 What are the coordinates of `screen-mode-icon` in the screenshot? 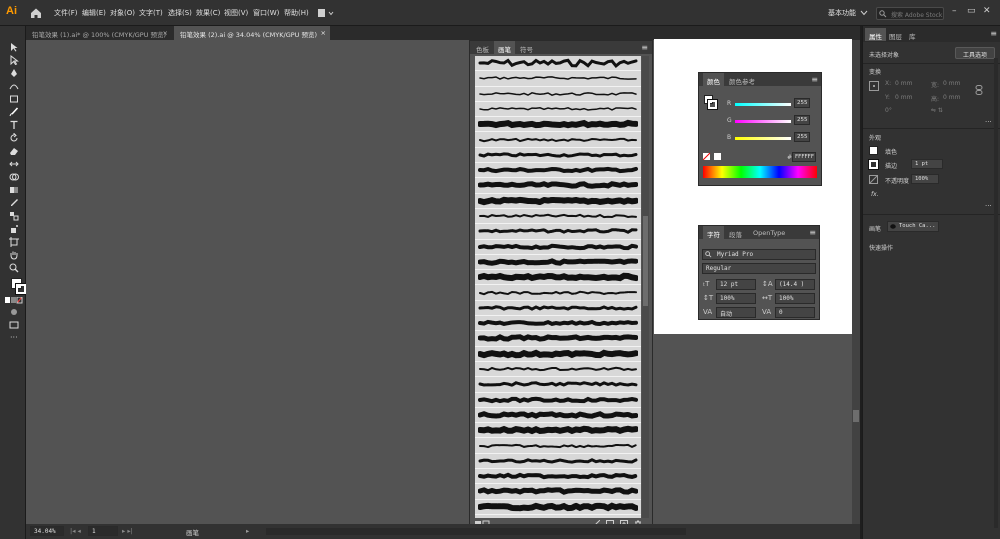 It's located at (14, 325).